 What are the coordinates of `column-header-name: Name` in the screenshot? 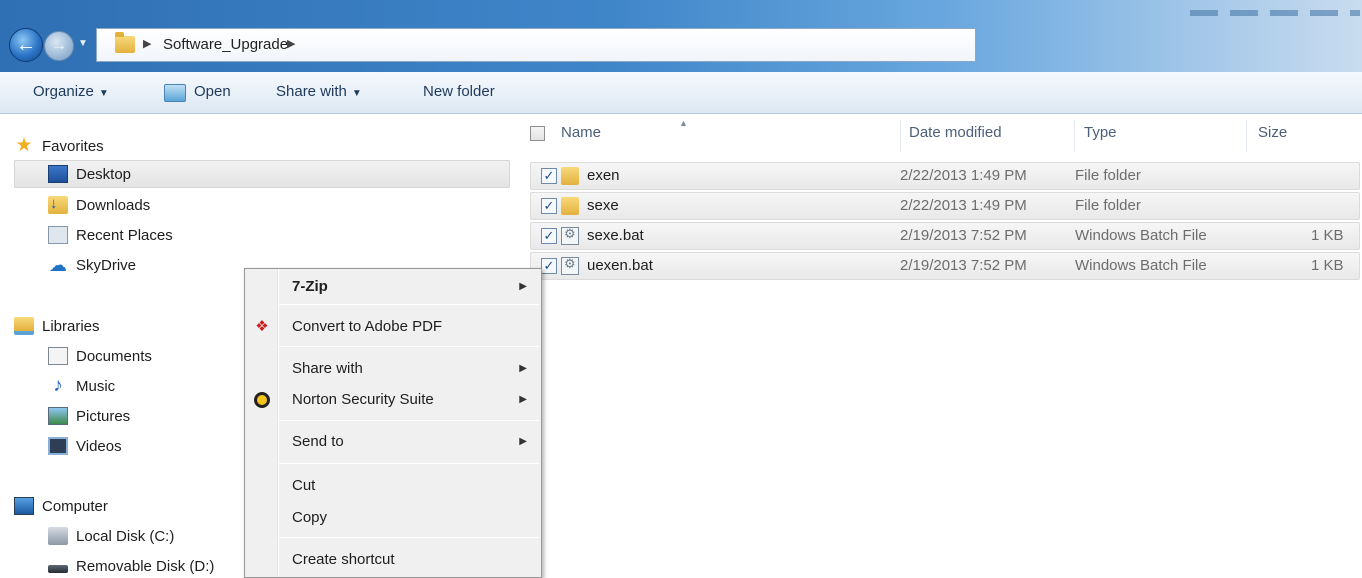 It's located at (581, 132).